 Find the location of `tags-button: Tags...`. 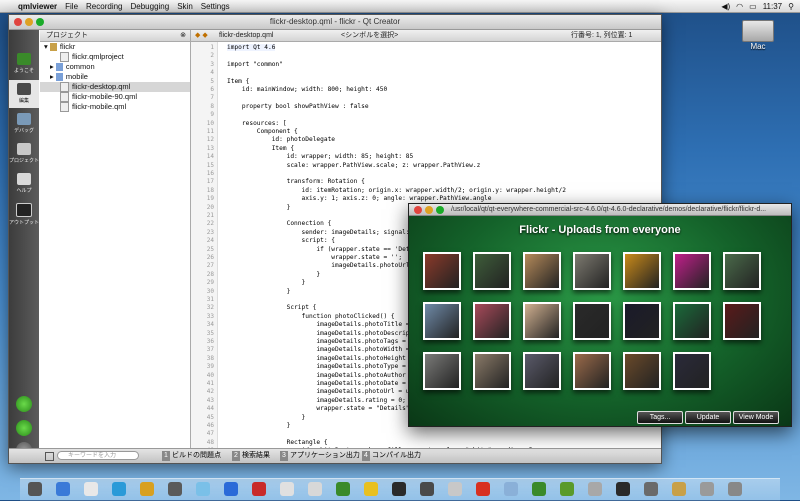

tags-button: Tags... is located at coordinates (660, 417).